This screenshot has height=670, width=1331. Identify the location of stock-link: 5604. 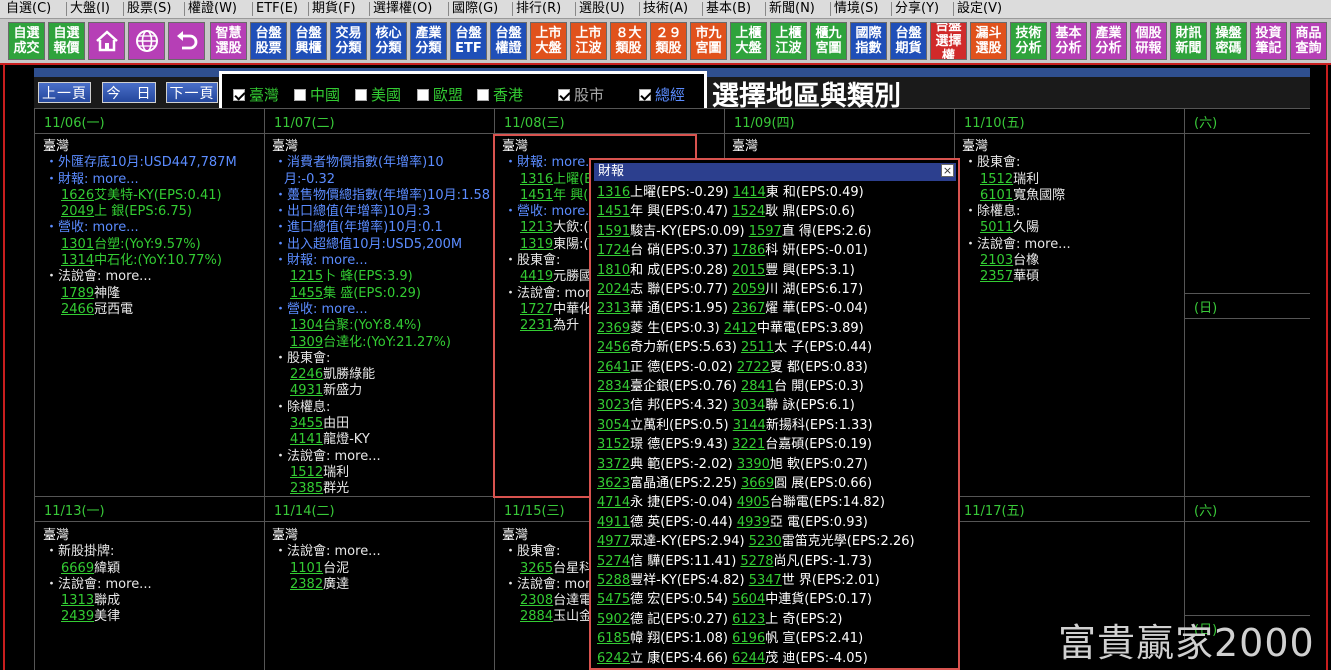
(748, 599).